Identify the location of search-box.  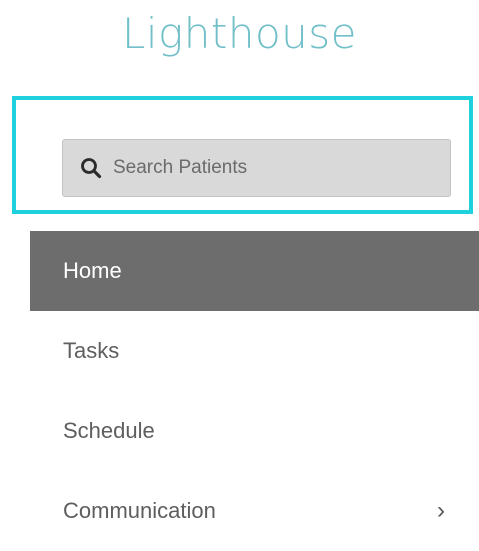
(256, 168).